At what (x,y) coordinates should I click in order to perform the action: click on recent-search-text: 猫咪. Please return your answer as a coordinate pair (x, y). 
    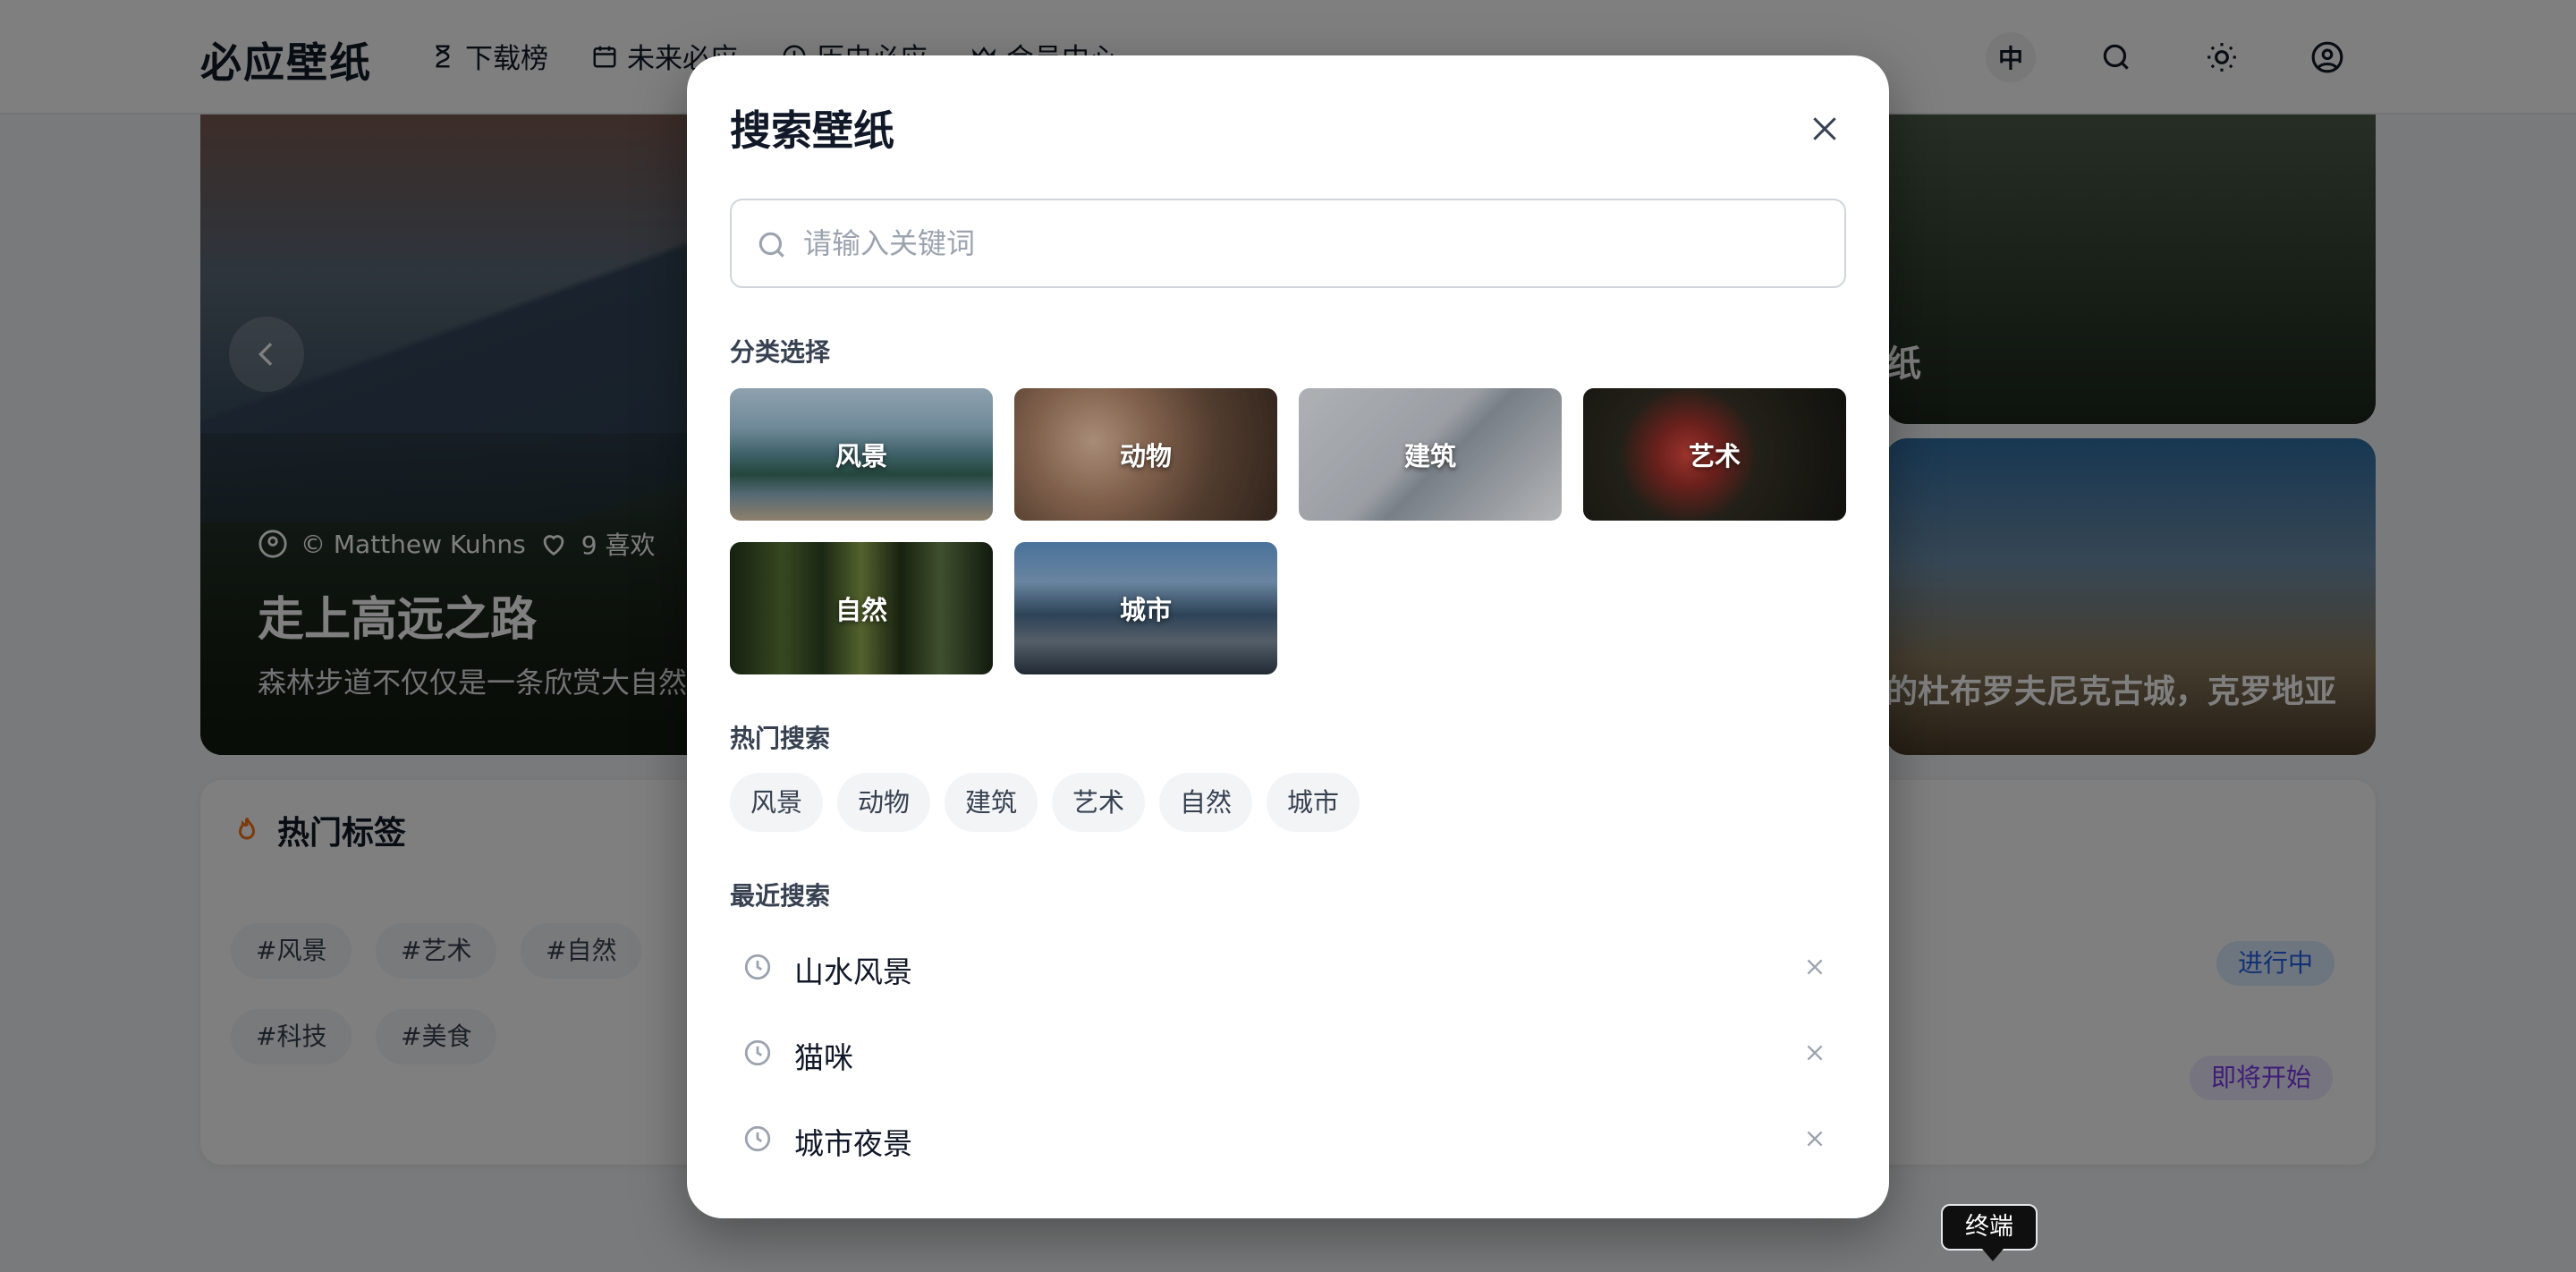
    Looking at the image, I should click on (823, 1057).